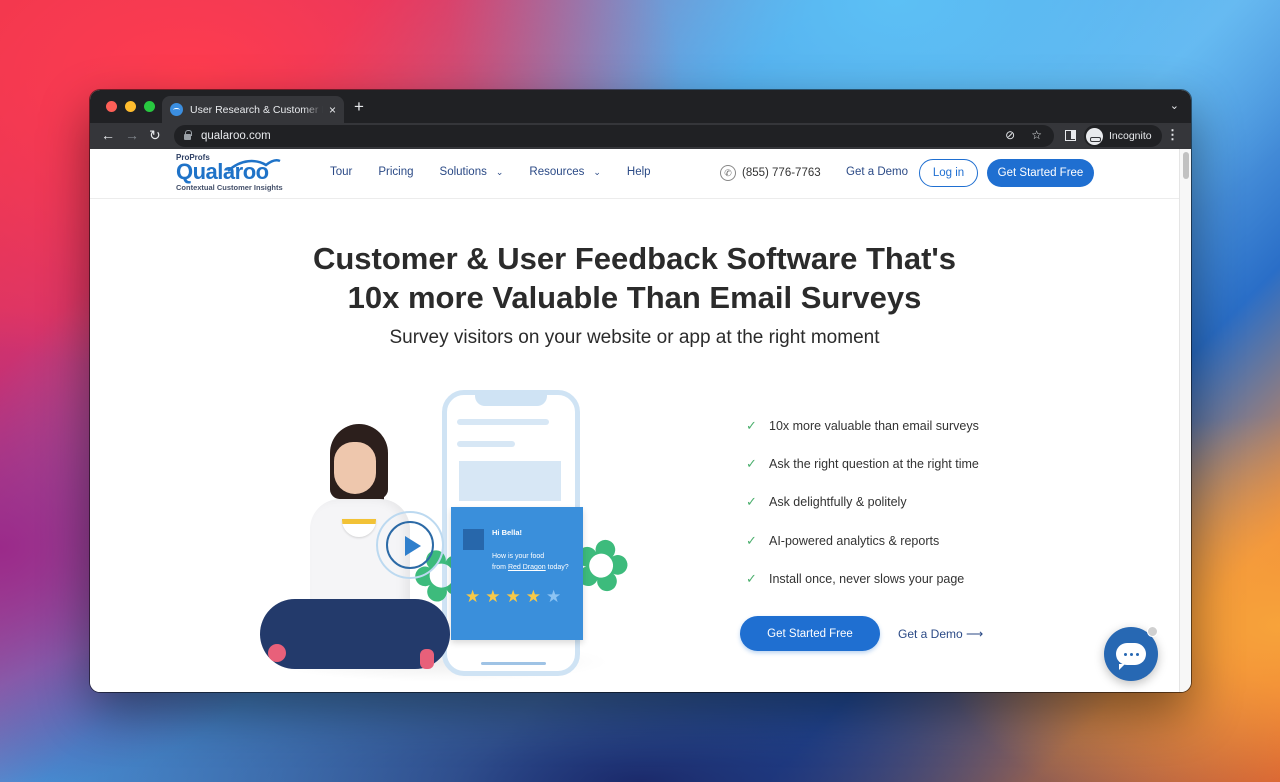  I want to click on bookmark-star-icon: ☆, so click(1036, 135).